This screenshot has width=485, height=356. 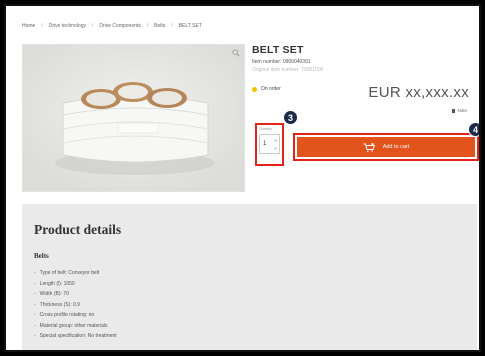 What do you see at coordinates (28, 26) in the screenshot?
I see `breadcrumb-home: Home` at bounding box center [28, 26].